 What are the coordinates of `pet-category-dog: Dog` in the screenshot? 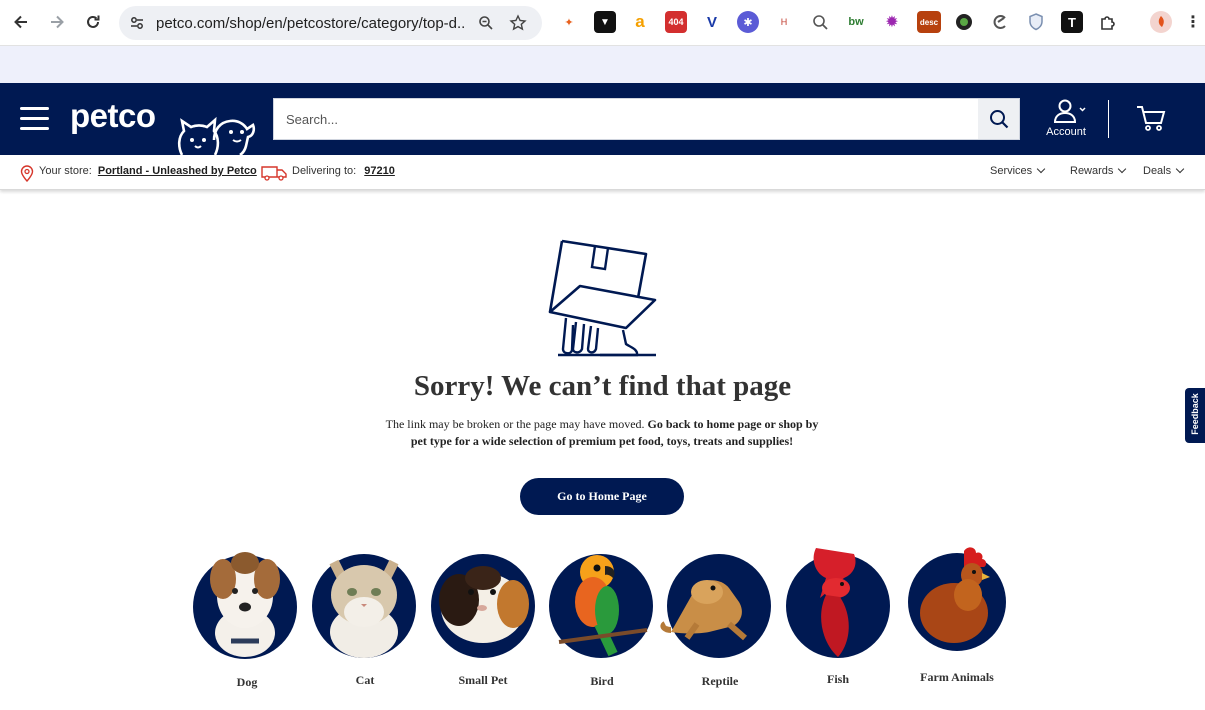 It's located at (247, 618).